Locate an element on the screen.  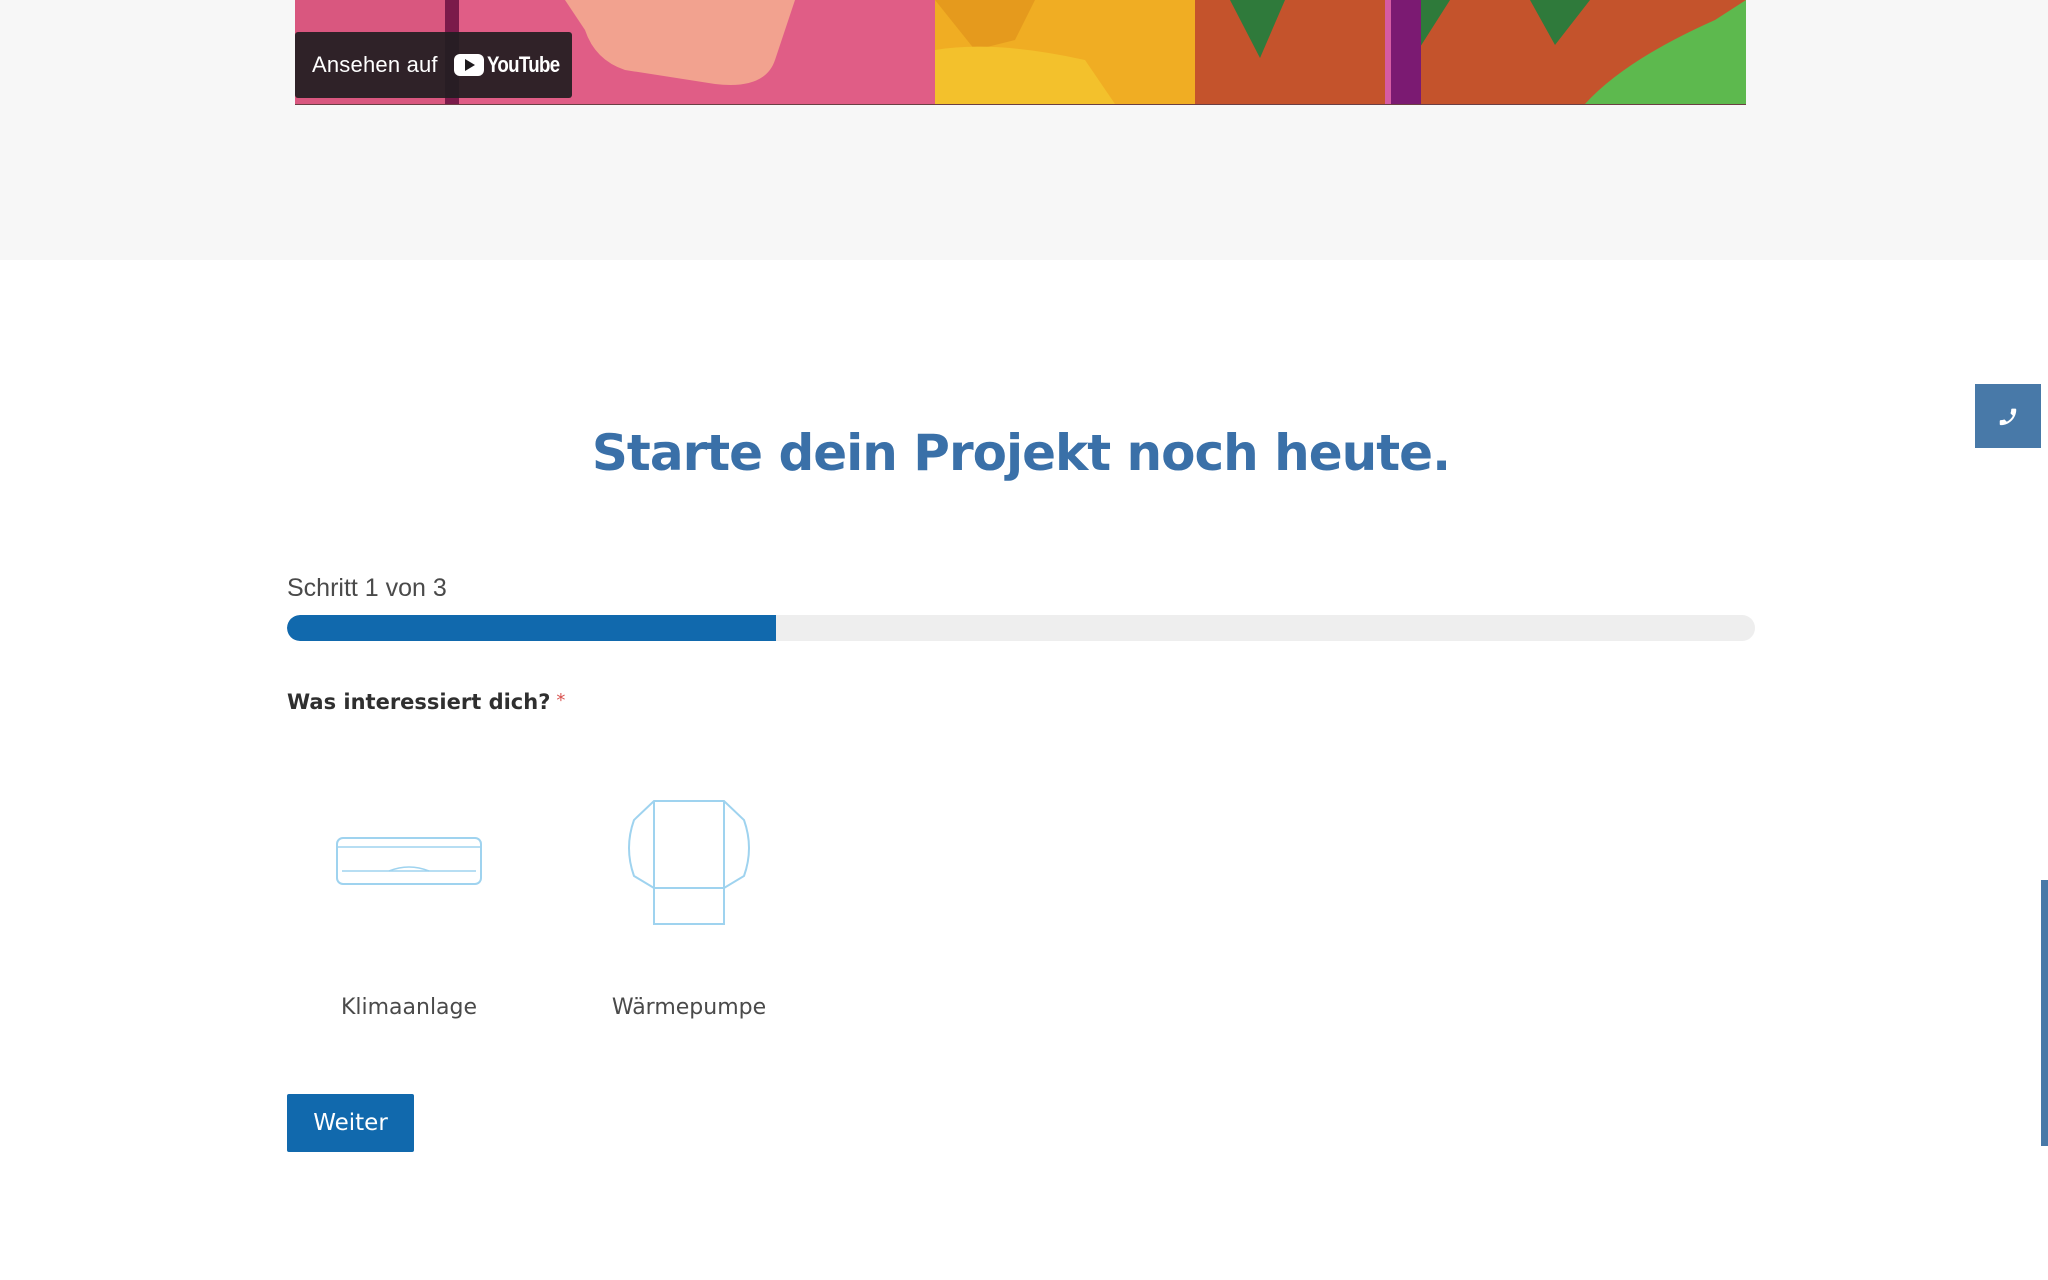
progress-bar is located at coordinates (1021, 628).